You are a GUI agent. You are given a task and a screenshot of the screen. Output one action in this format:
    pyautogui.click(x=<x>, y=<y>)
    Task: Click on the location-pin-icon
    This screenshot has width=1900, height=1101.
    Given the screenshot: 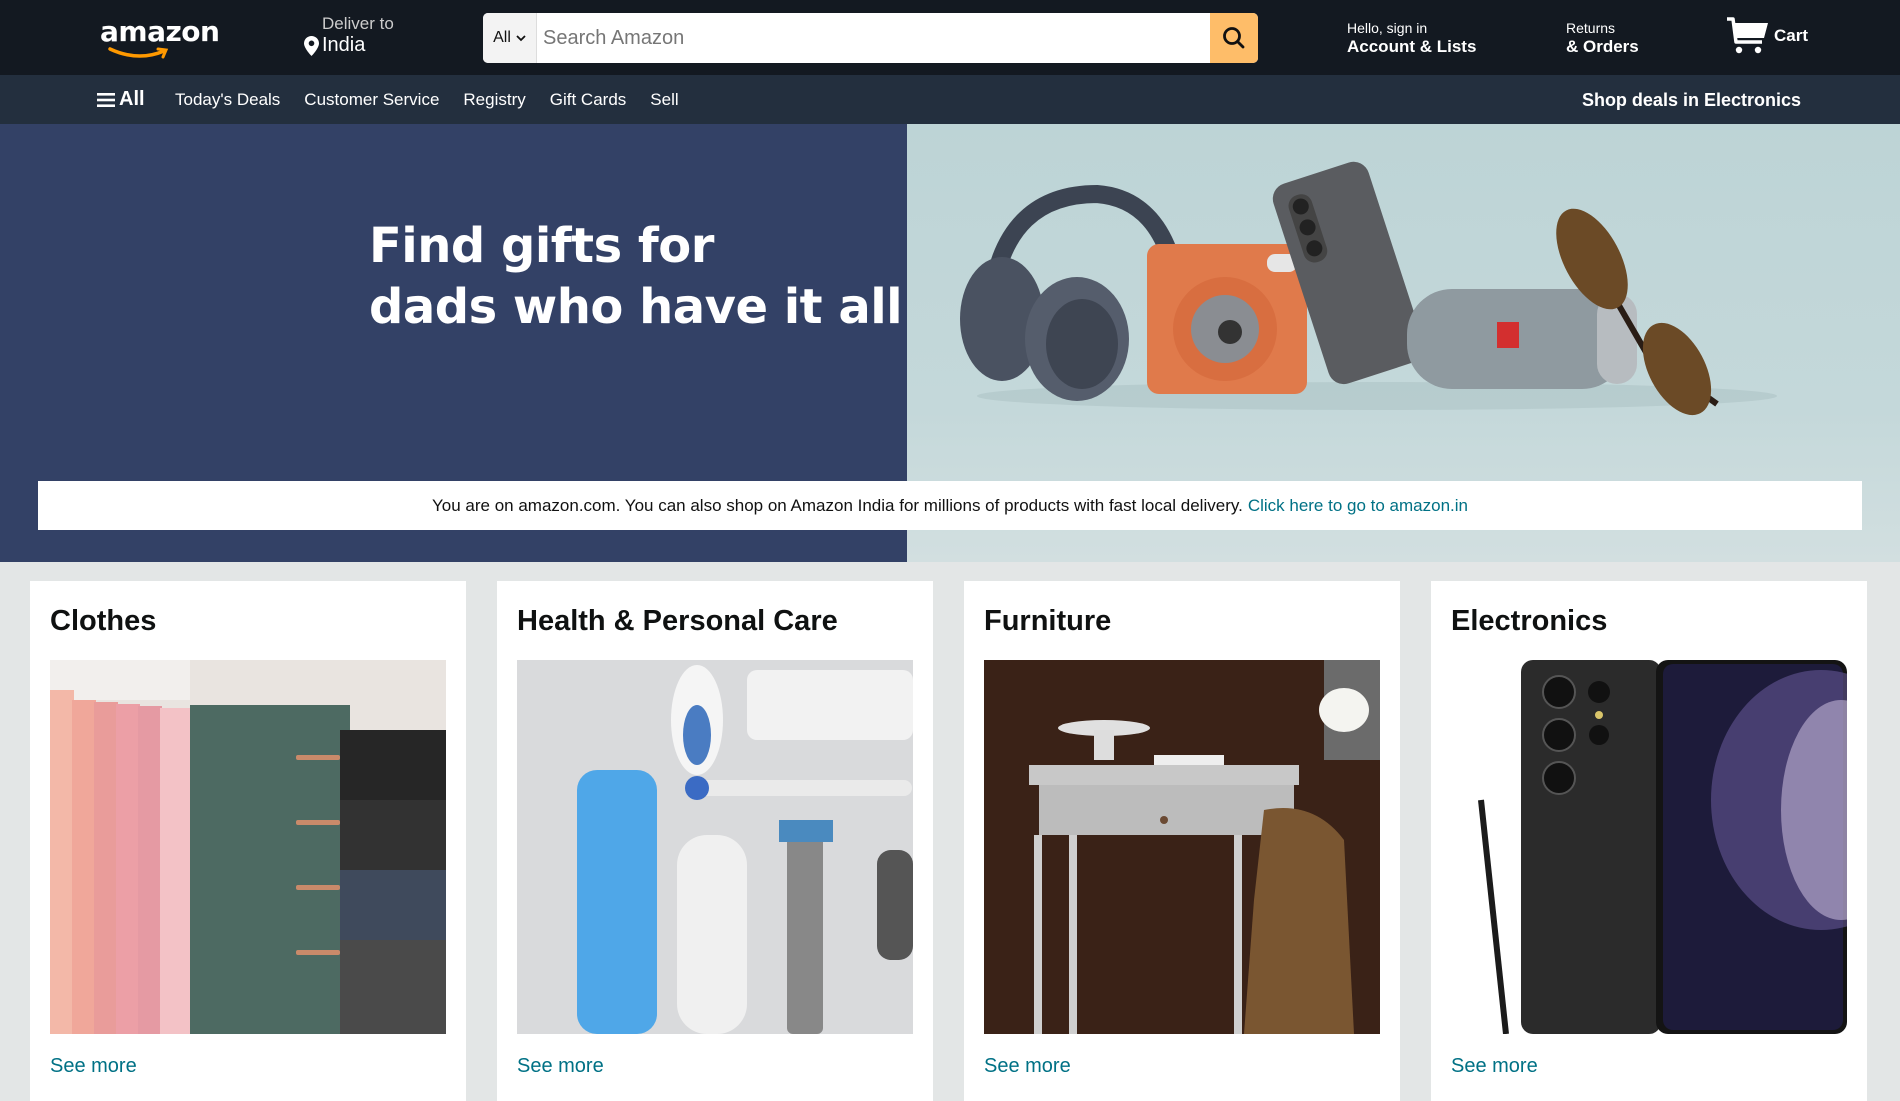 What is the action you would take?
    pyautogui.click(x=311, y=46)
    